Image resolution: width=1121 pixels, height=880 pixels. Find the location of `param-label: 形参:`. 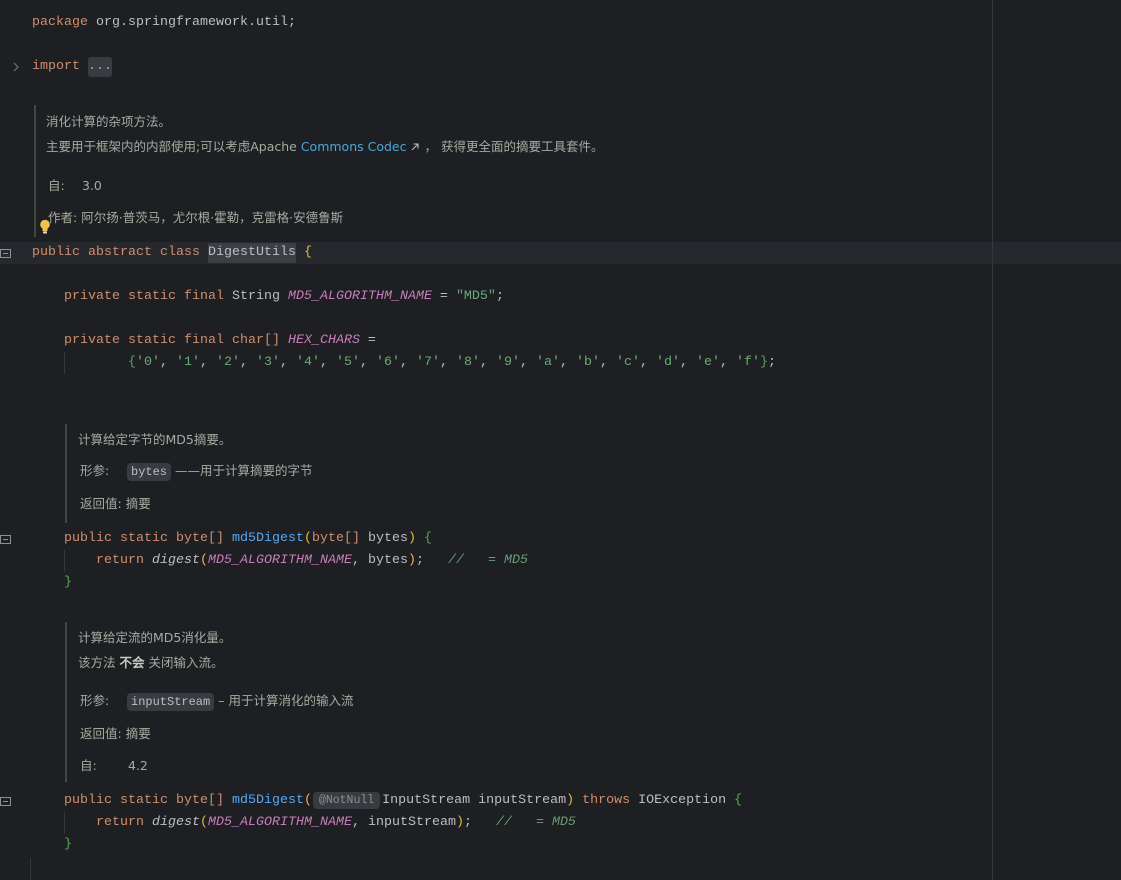

param-label: 形参: is located at coordinates (95, 470).